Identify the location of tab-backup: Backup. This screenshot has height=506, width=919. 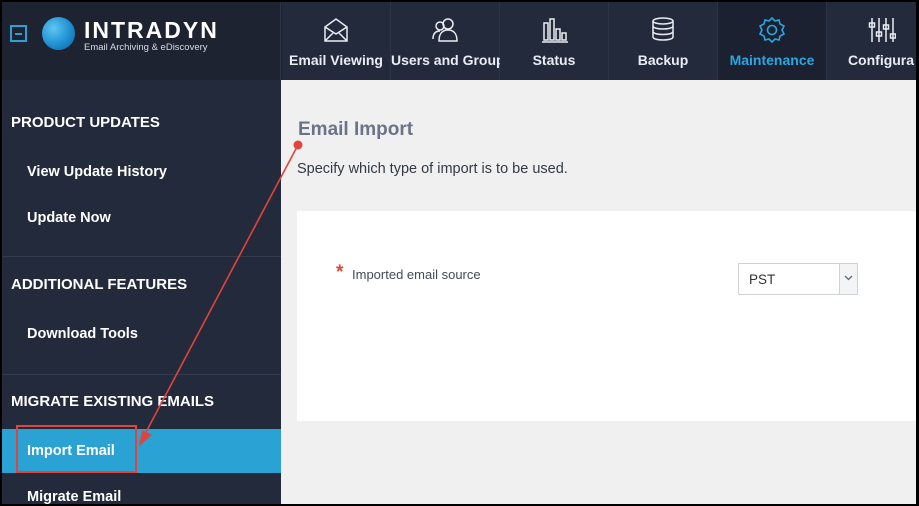
(663, 41).